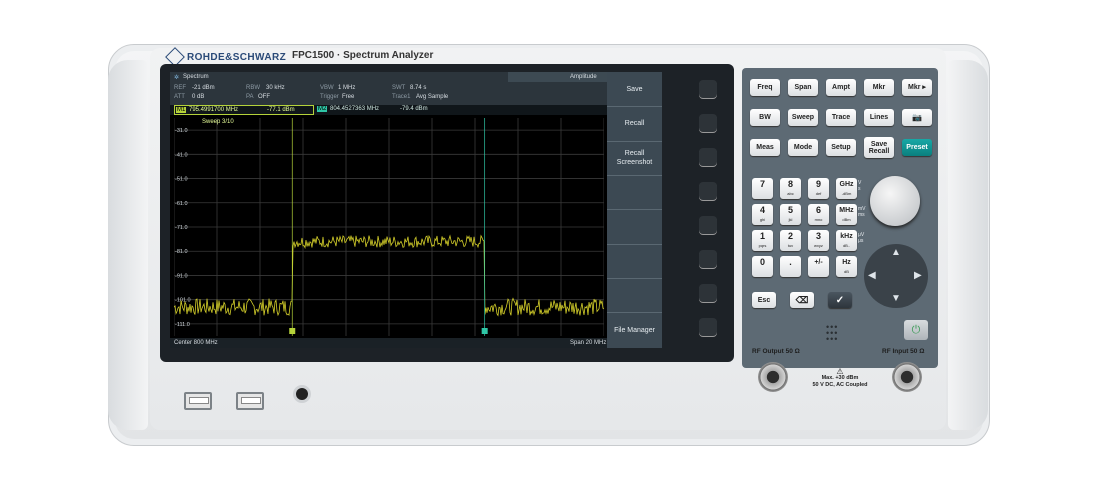  What do you see at coordinates (872, 275) in the screenshot?
I see `arrow-left-icon: ◀` at bounding box center [872, 275].